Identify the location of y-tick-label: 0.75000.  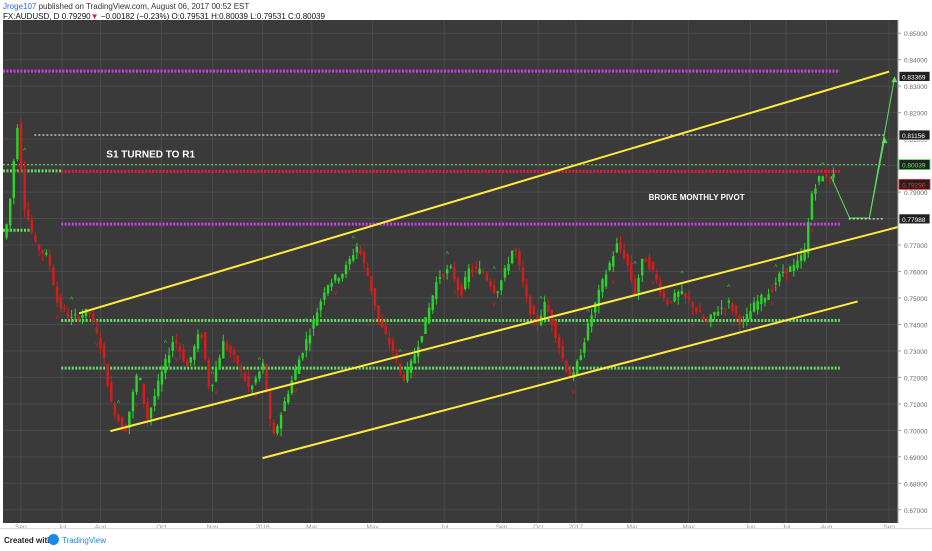
(916, 299).